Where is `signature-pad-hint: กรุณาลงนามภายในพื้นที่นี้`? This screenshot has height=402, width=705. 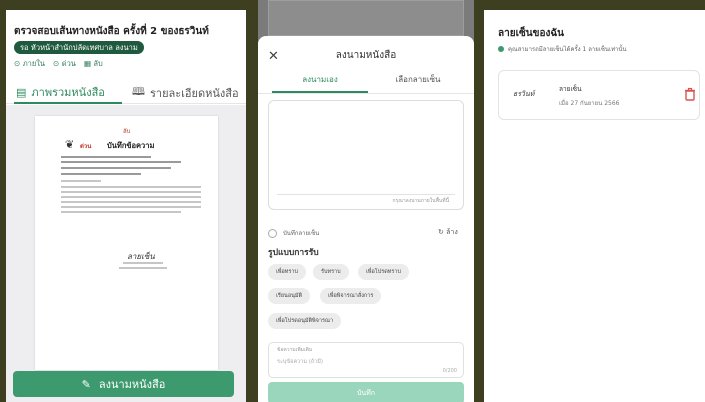 signature-pad-hint: กรุณาลงนามภายในพื้นที่นี้ is located at coordinates (420, 201).